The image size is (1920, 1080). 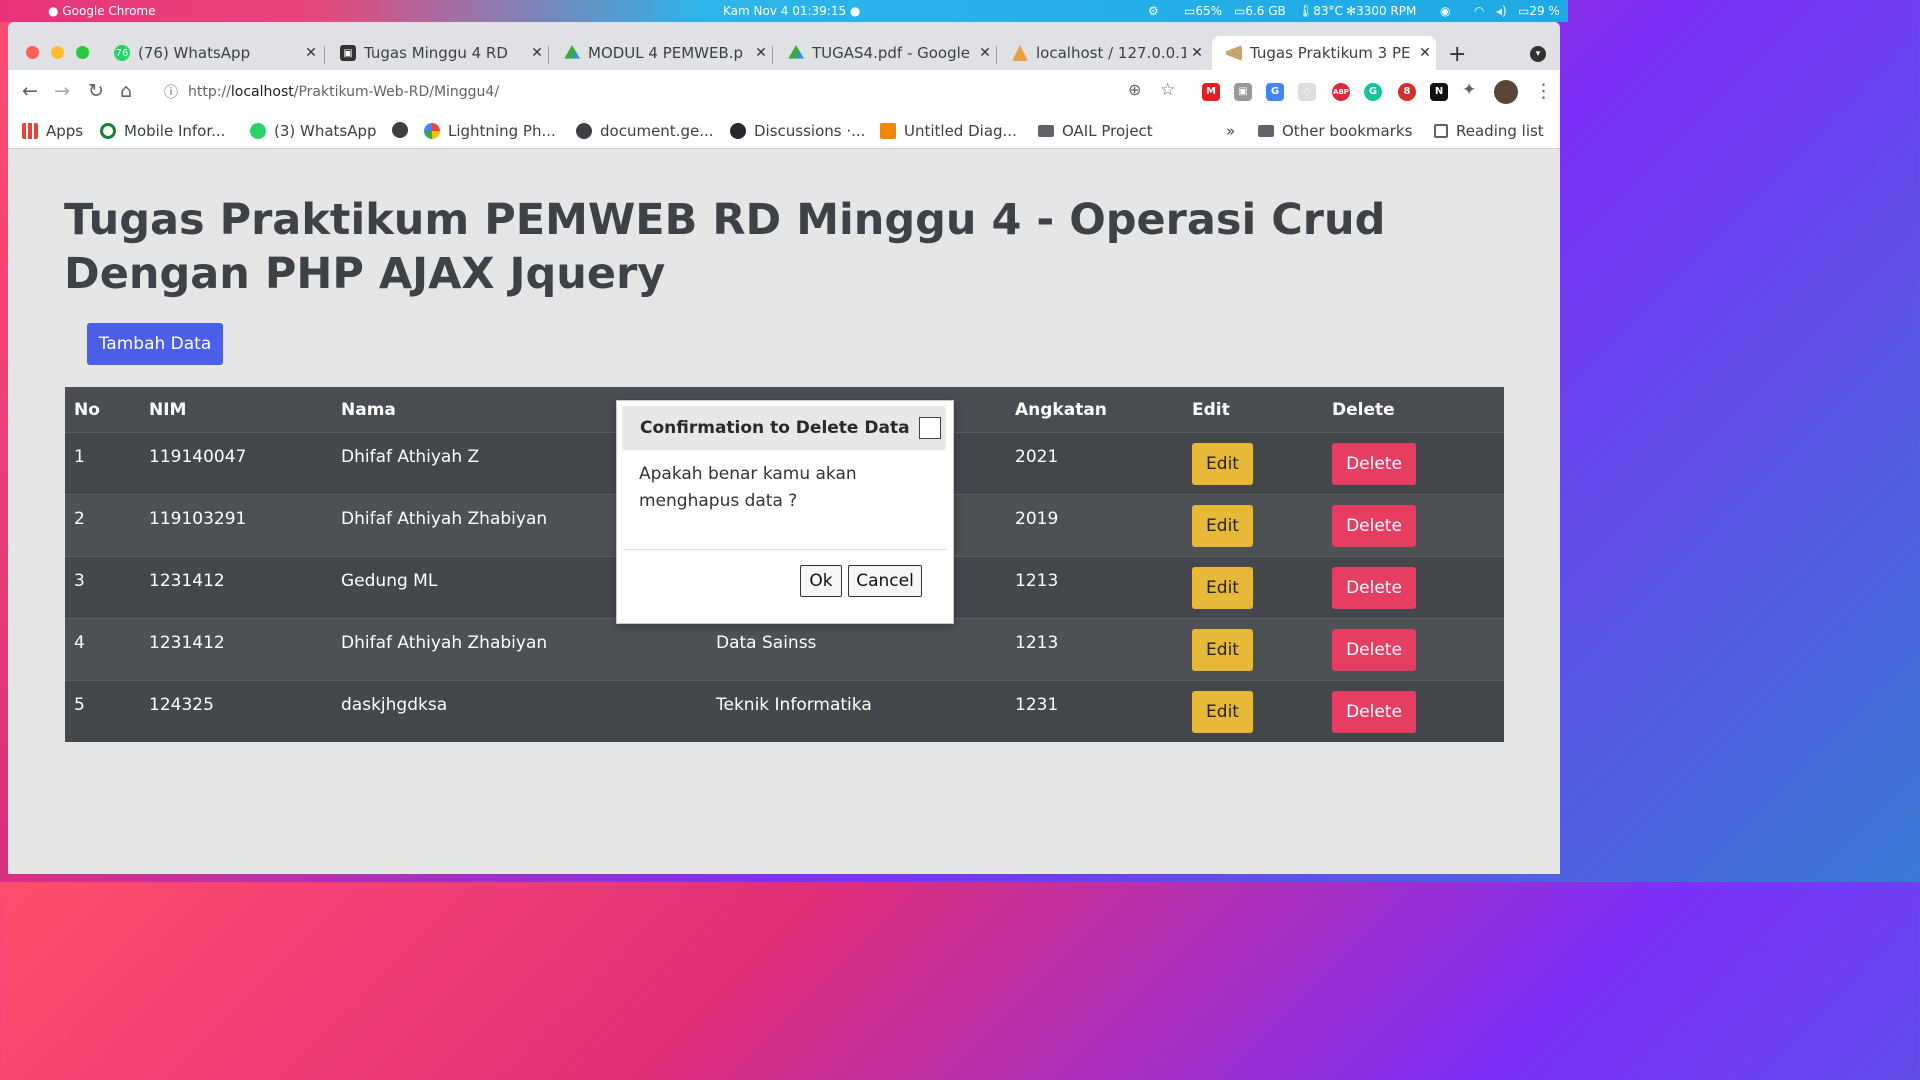 I want to click on tab-phpmyadmin: localhost / 127.0.0.1 ✕, so click(x=1103, y=53).